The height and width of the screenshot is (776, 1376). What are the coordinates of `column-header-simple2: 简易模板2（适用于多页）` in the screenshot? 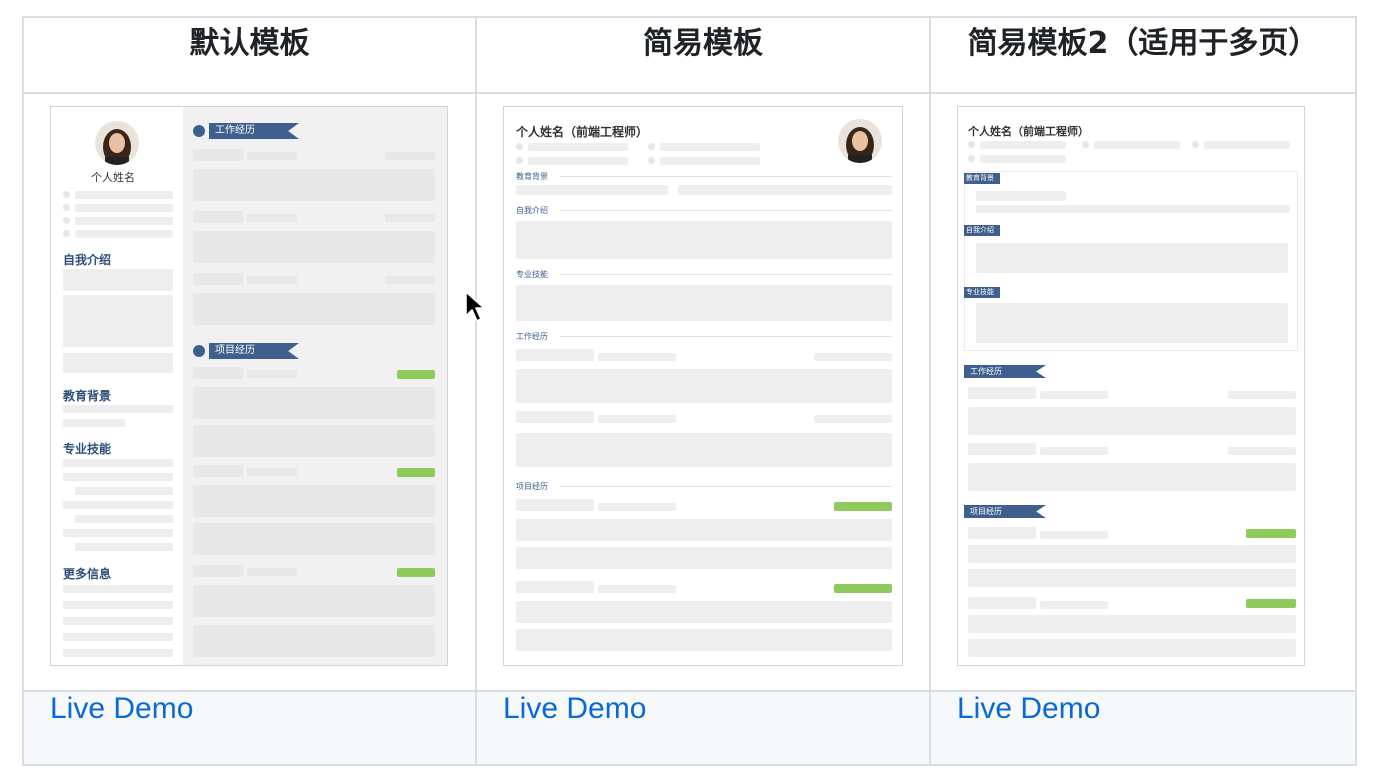 It's located at (1143, 55).